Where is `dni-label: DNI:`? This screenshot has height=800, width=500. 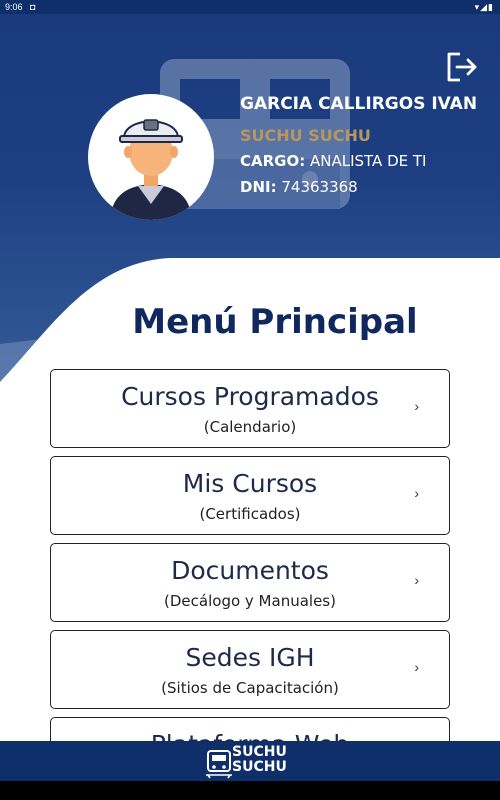 dni-label: DNI: is located at coordinates (258, 187).